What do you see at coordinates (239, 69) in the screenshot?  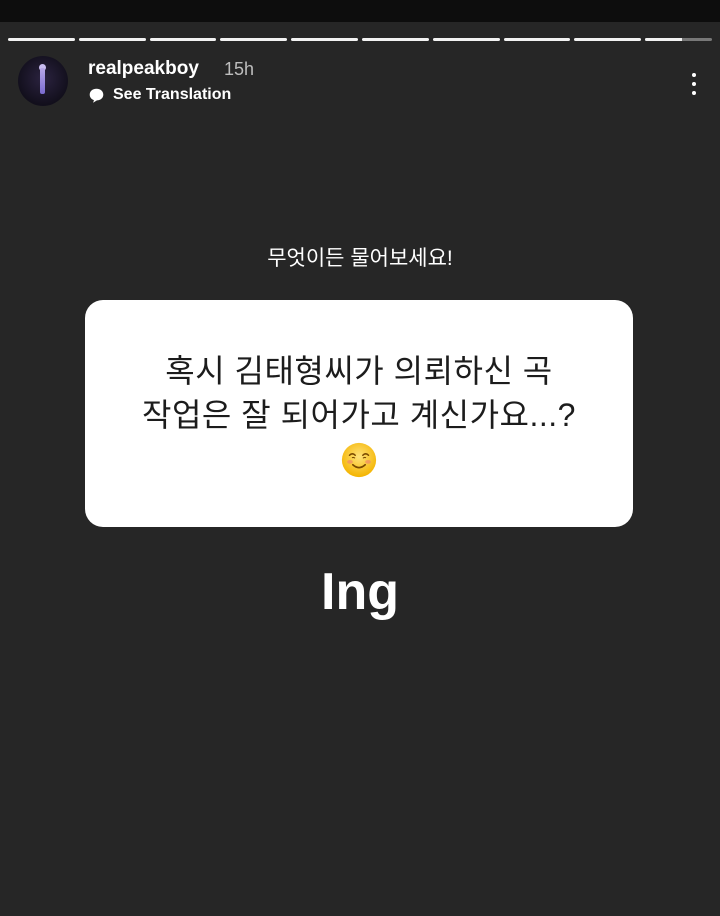 I see `post-time: 15h` at bounding box center [239, 69].